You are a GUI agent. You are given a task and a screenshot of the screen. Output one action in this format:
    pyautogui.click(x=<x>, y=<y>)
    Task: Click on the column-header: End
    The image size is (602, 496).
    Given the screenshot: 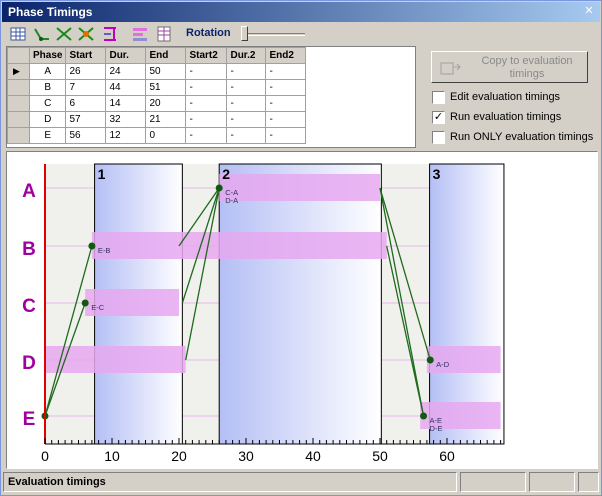 What is the action you would take?
    pyautogui.click(x=166, y=55)
    